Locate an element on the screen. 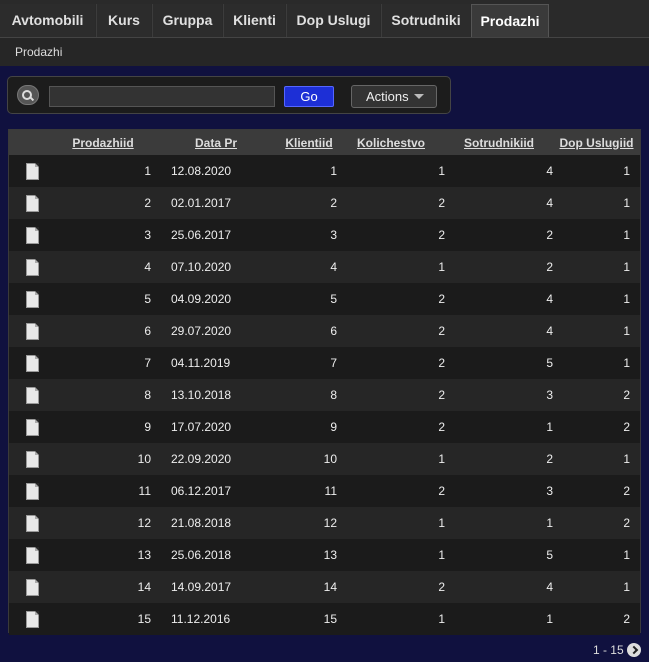 This screenshot has height=662, width=649. cell-klientiid: 5 is located at coordinates (333, 299).